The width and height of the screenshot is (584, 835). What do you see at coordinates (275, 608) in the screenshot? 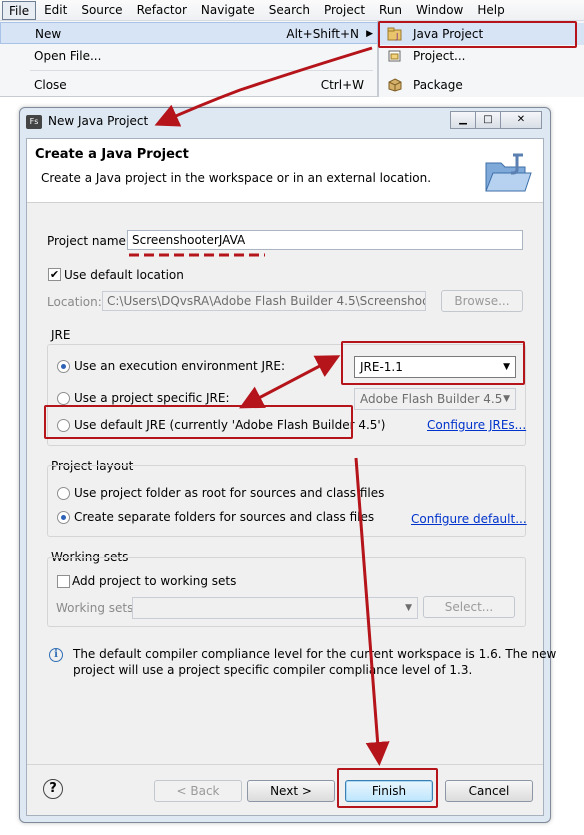
I see `working-sets-select: ▼` at bounding box center [275, 608].